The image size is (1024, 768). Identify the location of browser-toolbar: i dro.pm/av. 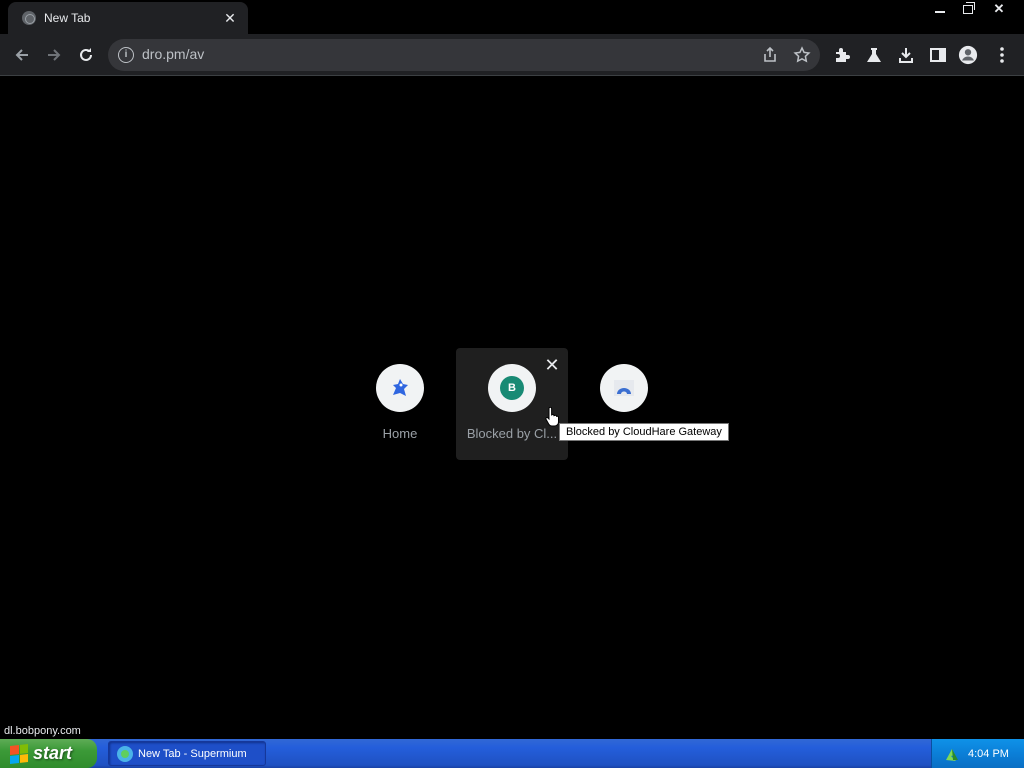
(512, 55).